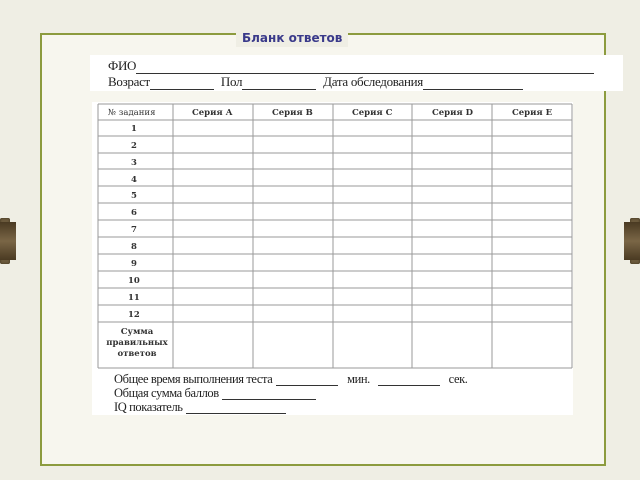 The width and height of the screenshot is (640, 480). What do you see at coordinates (134, 129) in the screenshot?
I see `task-number-1: 1` at bounding box center [134, 129].